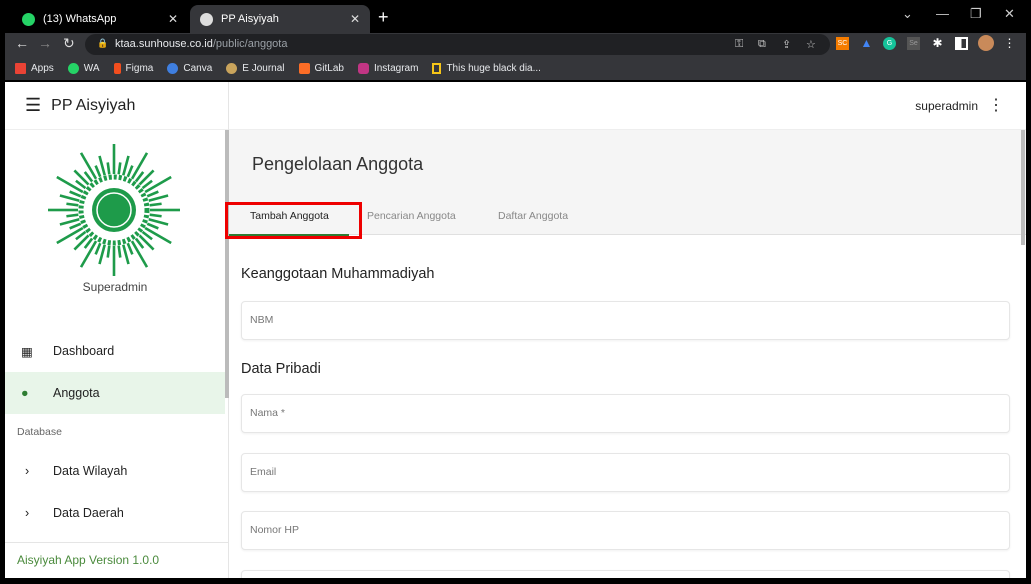 This screenshot has height=584, width=1031. What do you see at coordinates (90, 471) in the screenshot?
I see `sidebar-item-label: Data Wilayah` at bounding box center [90, 471].